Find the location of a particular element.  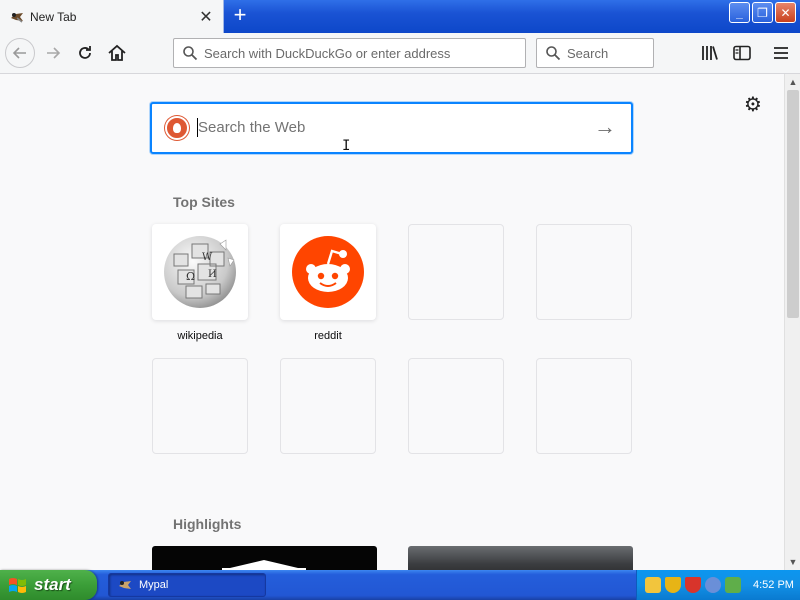

sidebar-button is located at coordinates (742, 53).